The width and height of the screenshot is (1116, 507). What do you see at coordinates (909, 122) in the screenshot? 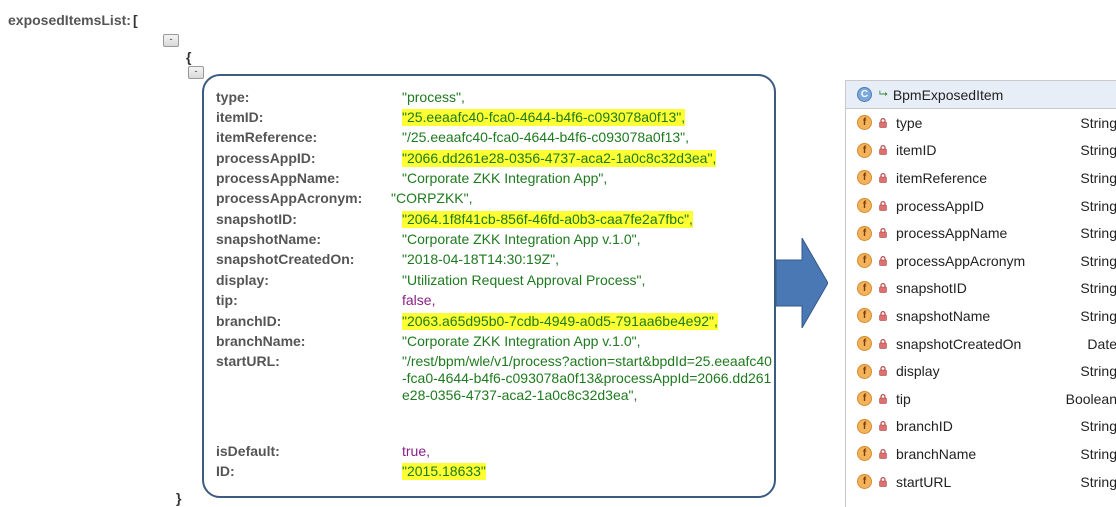
I see `field-name: type` at bounding box center [909, 122].